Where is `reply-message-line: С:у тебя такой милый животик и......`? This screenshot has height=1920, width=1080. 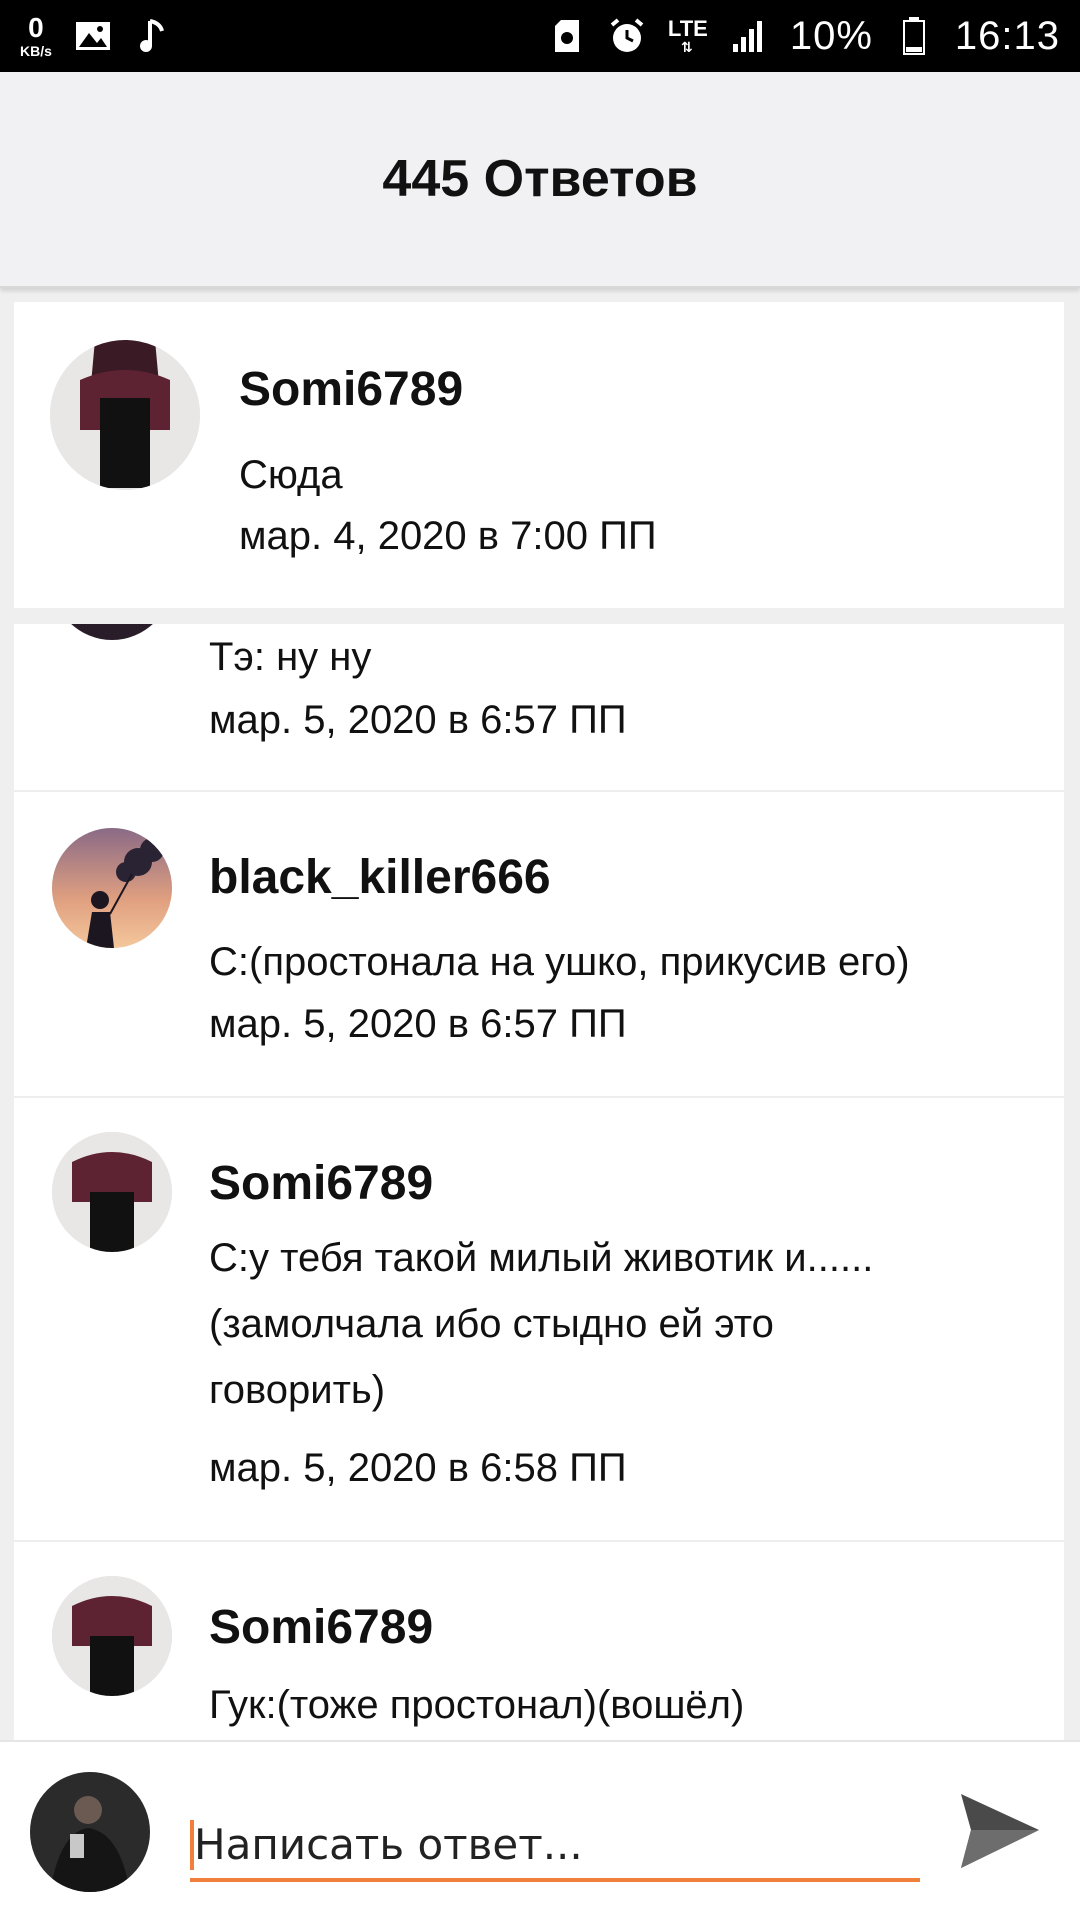
reply-message-line: С:у тебя такой милый животик и...... is located at coordinates (541, 1258).